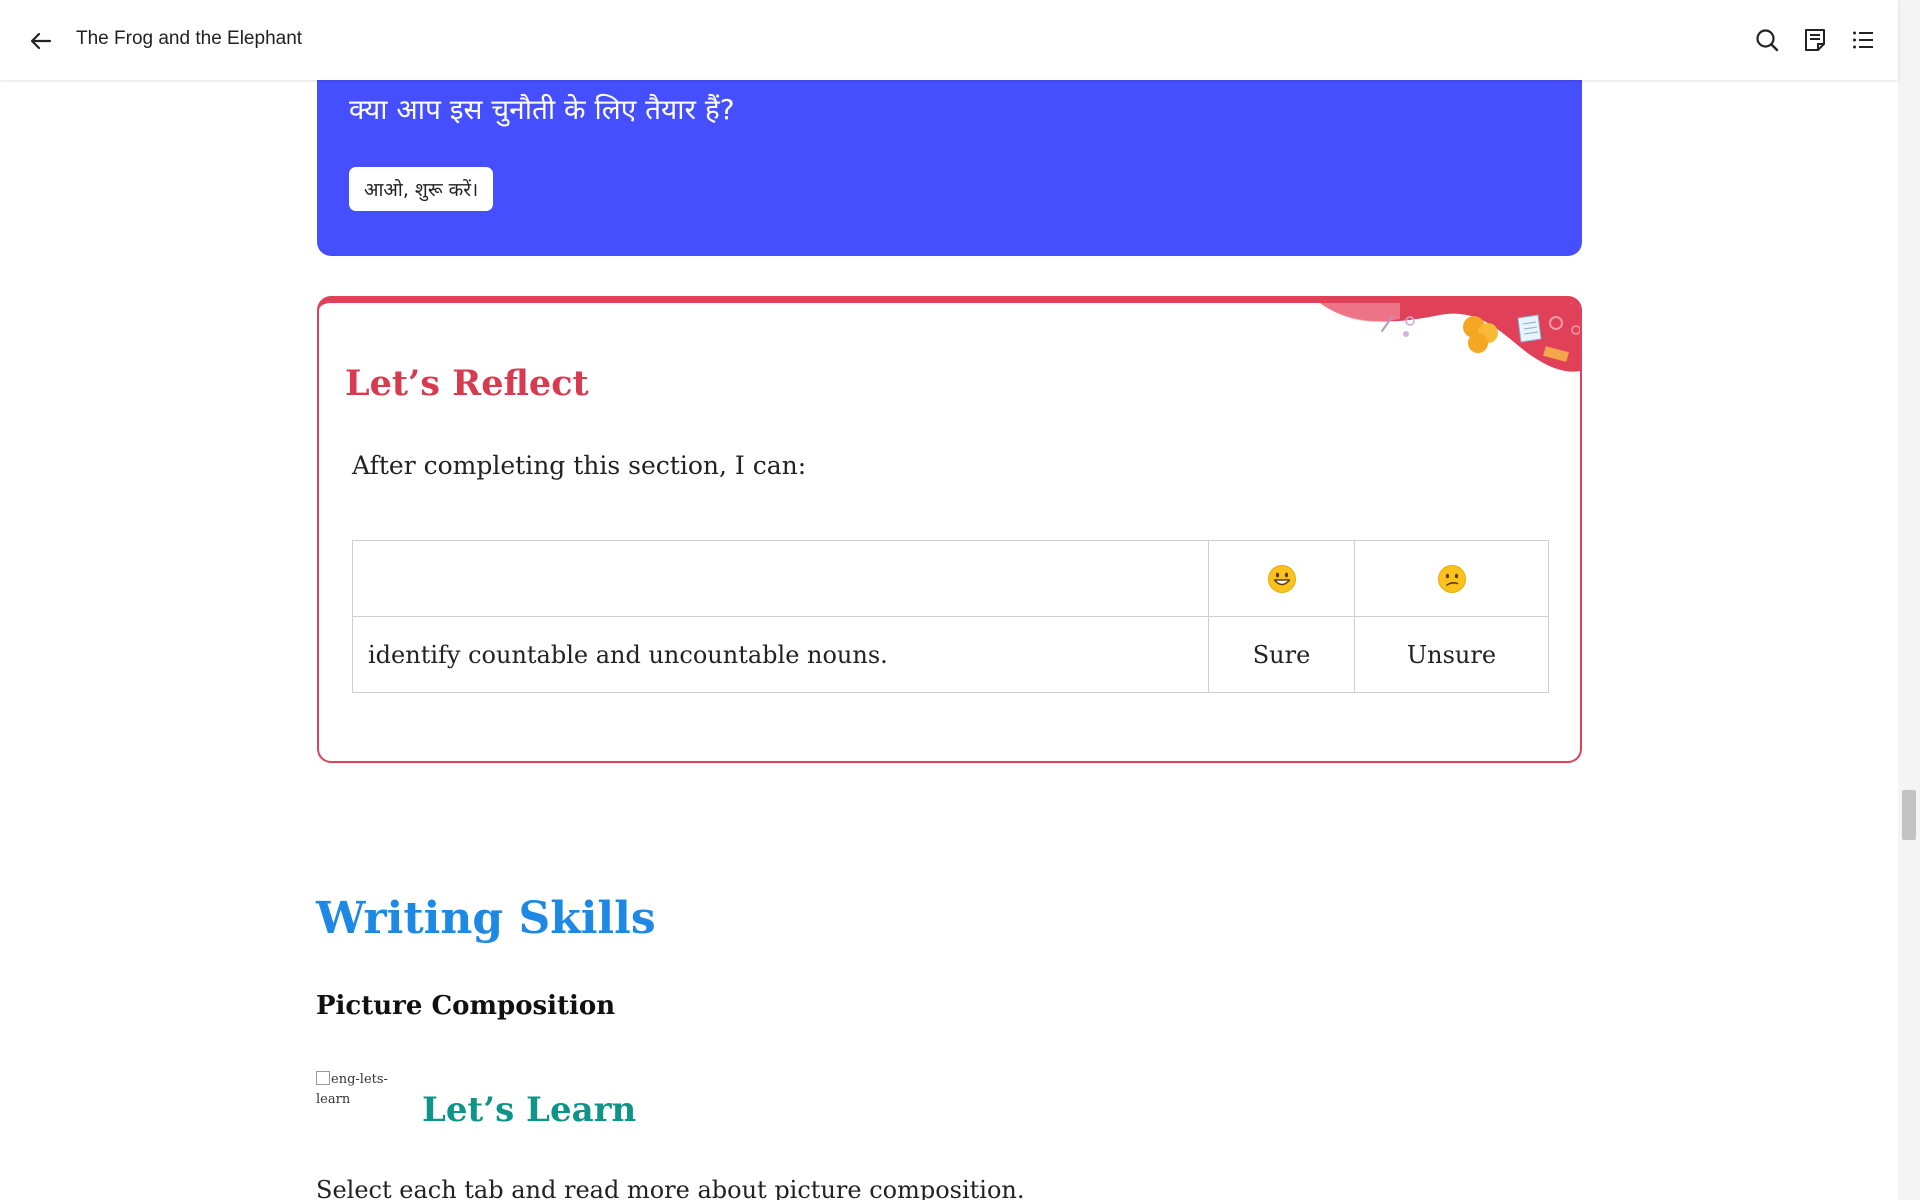 The width and height of the screenshot is (1920, 1200). What do you see at coordinates (529, 1110) in the screenshot?
I see `lets-learn-heading: Let’s Learn` at bounding box center [529, 1110].